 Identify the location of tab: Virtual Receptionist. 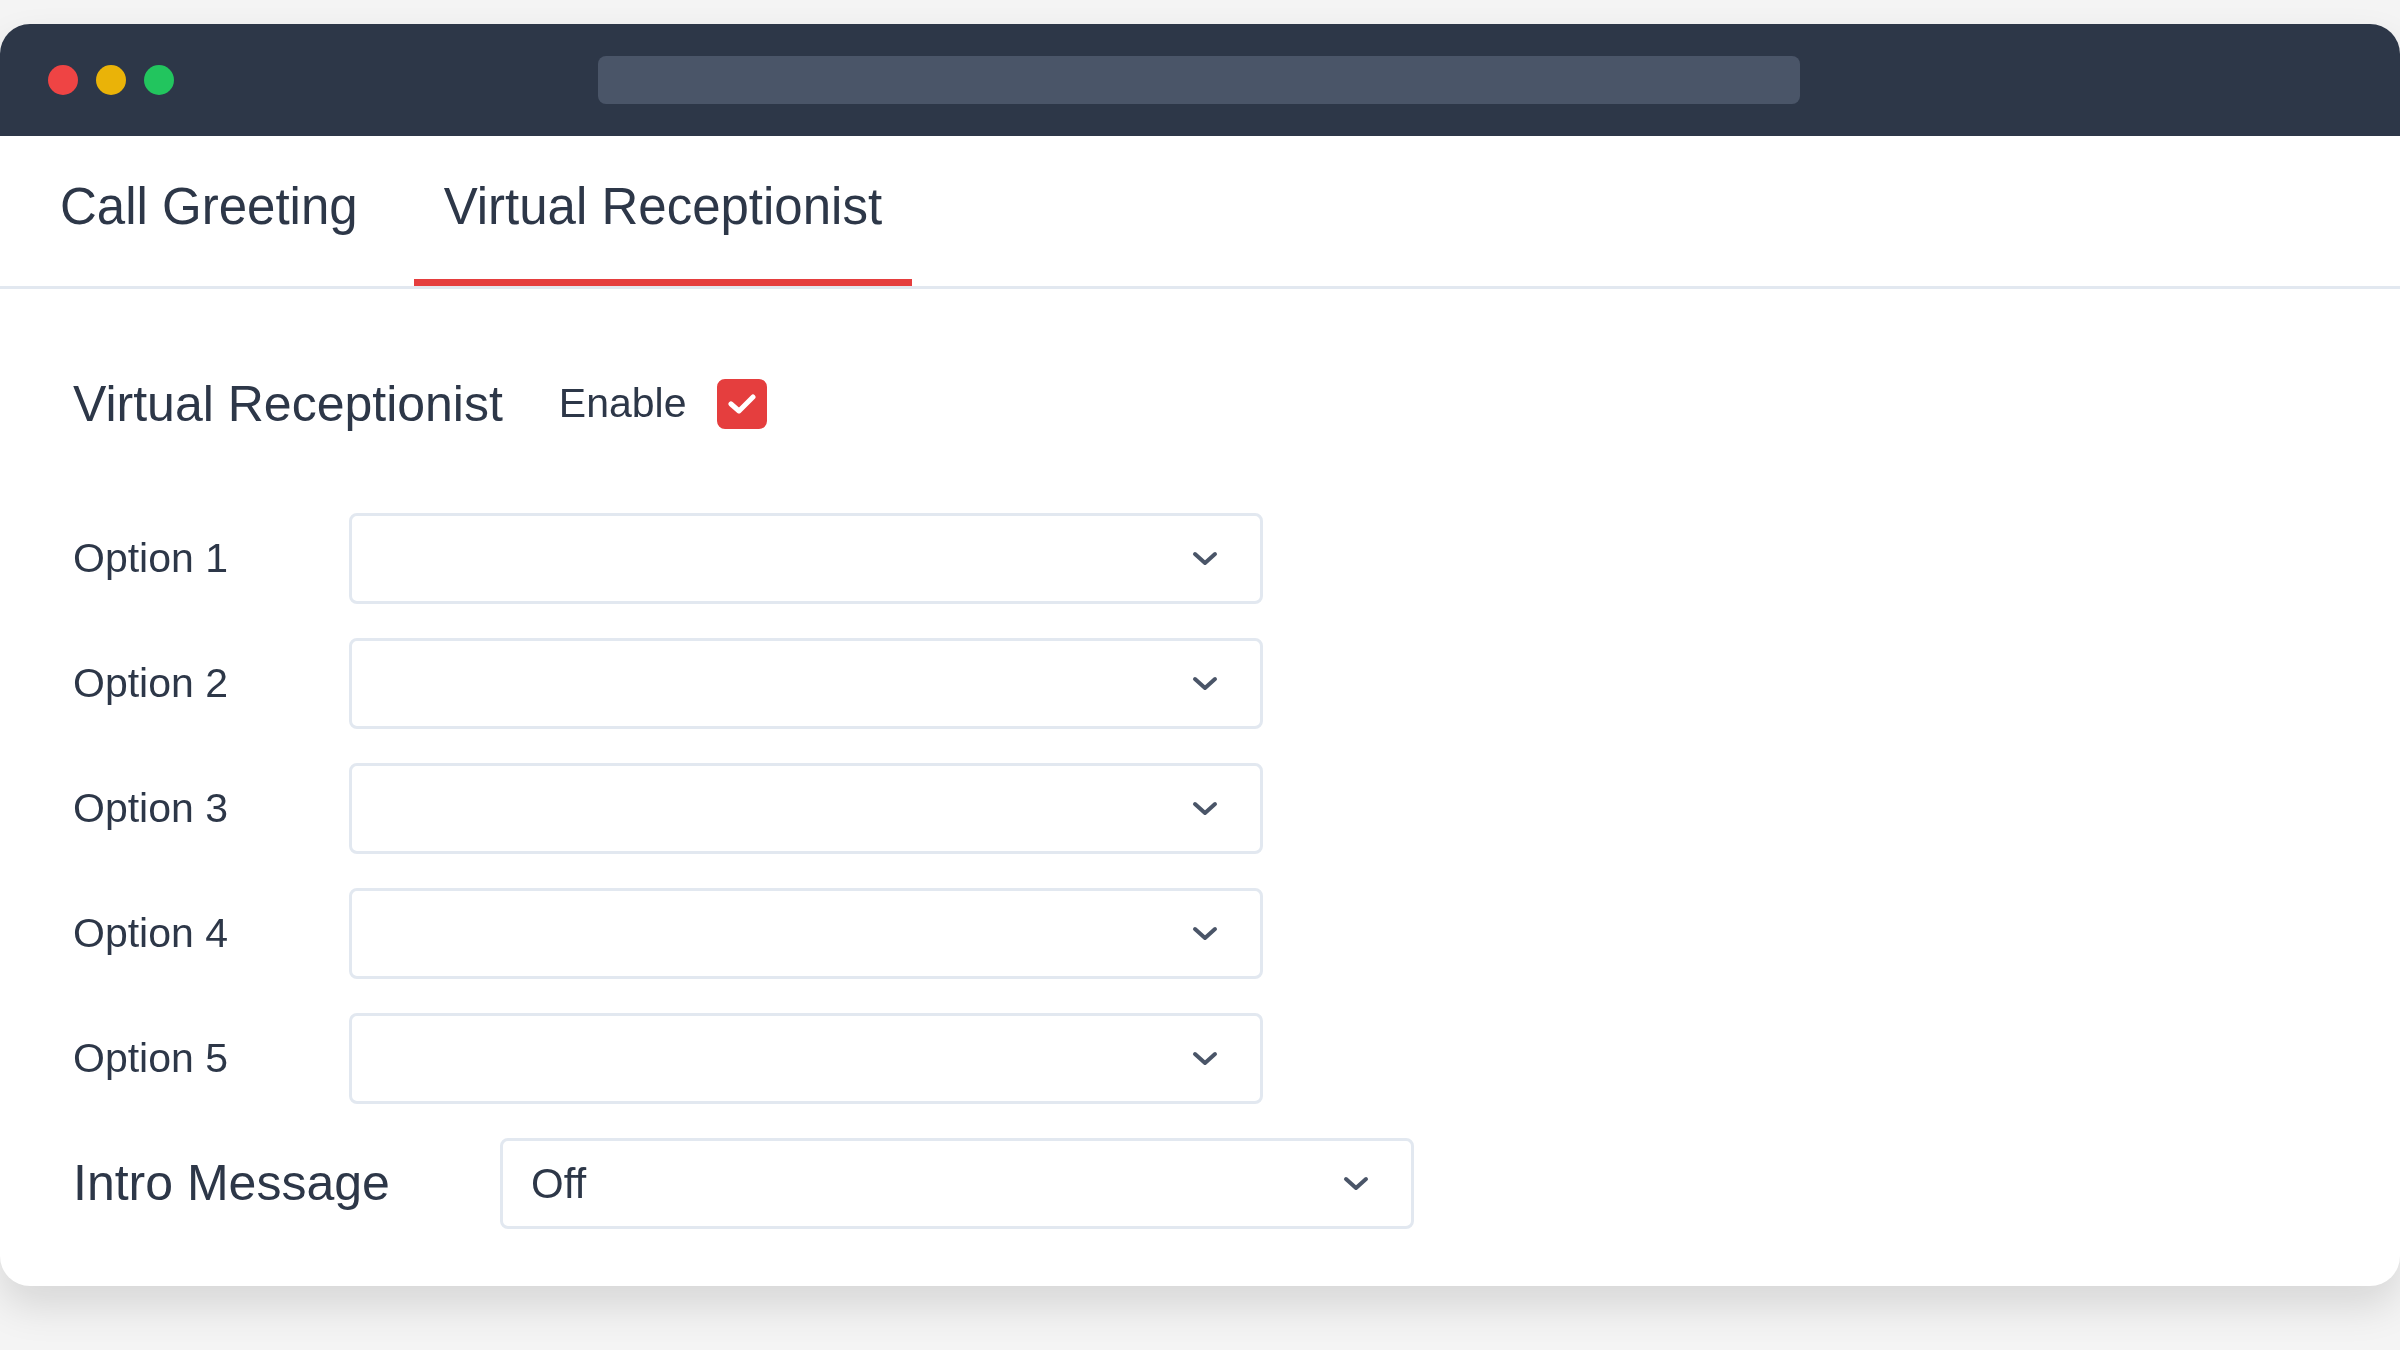
(663, 211).